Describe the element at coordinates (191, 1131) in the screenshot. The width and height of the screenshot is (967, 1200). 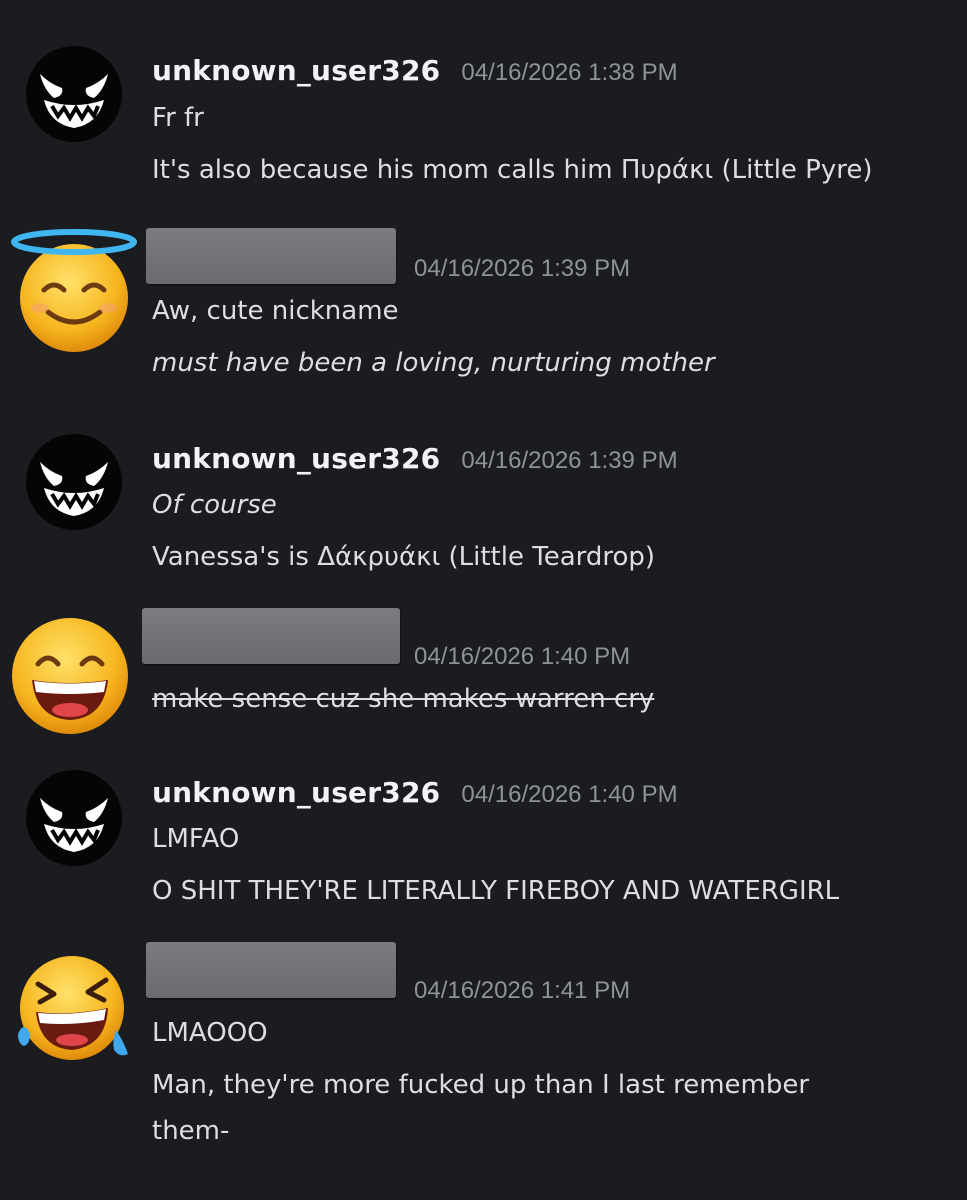
I see `message-text: them-` at that location.